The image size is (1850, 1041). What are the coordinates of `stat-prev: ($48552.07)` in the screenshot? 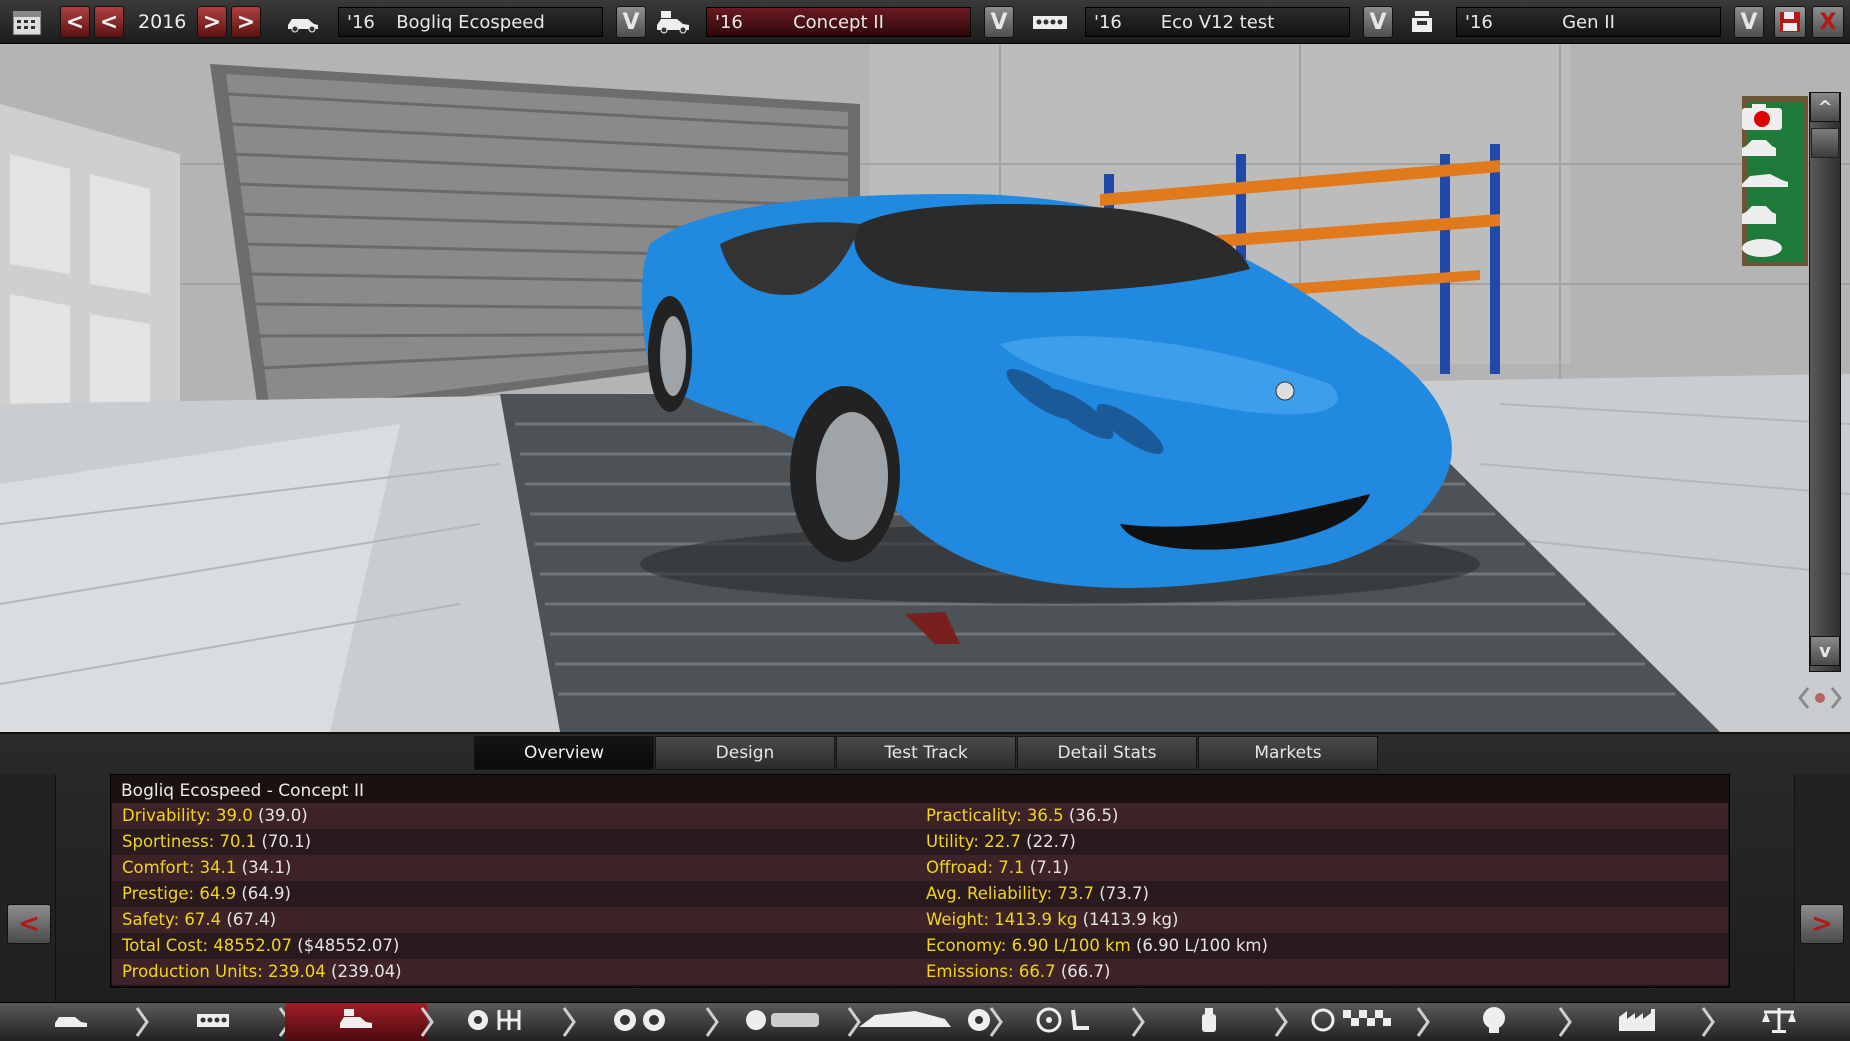 It's located at (348, 945).